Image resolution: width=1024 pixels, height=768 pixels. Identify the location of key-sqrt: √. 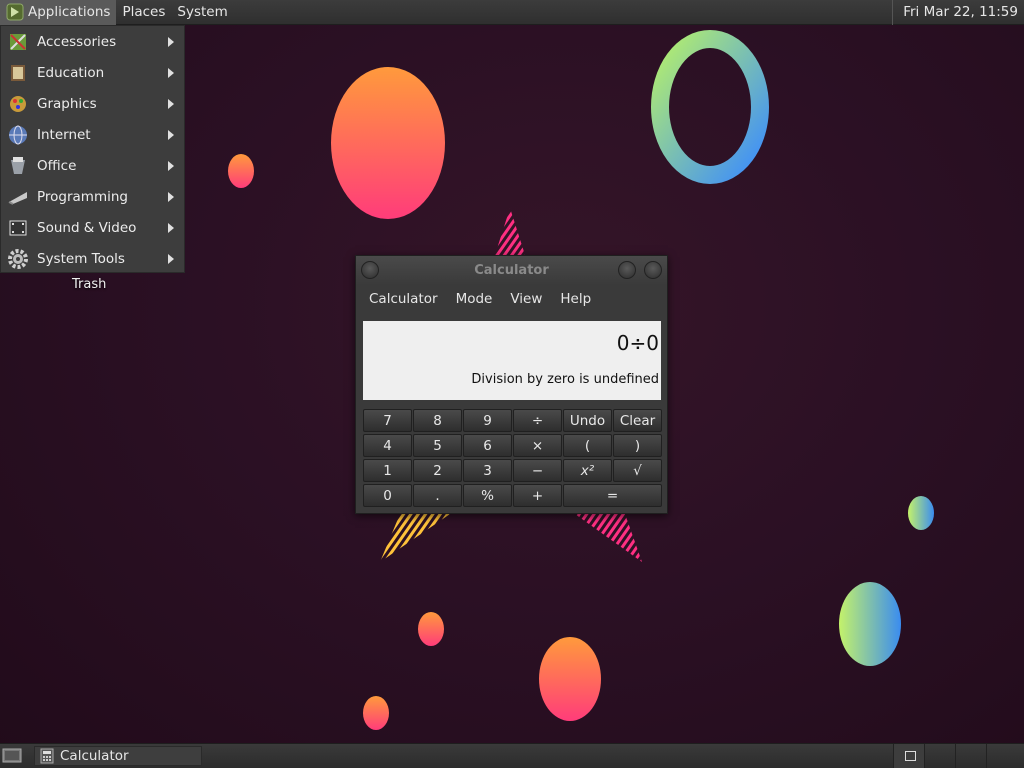
(637, 470).